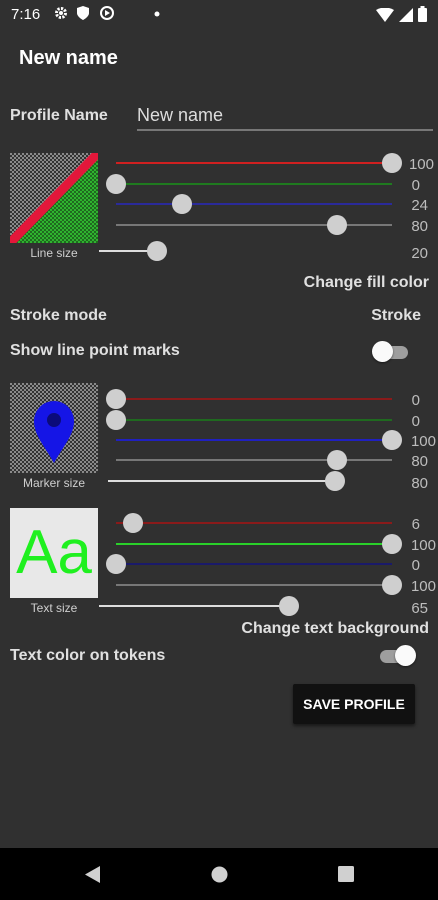 This screenshot has width=438, height=900. What do you see at coordinates (54, 608) in the screenshot?
I see `text-size-label: Text size` at bounding box center [54, 608].